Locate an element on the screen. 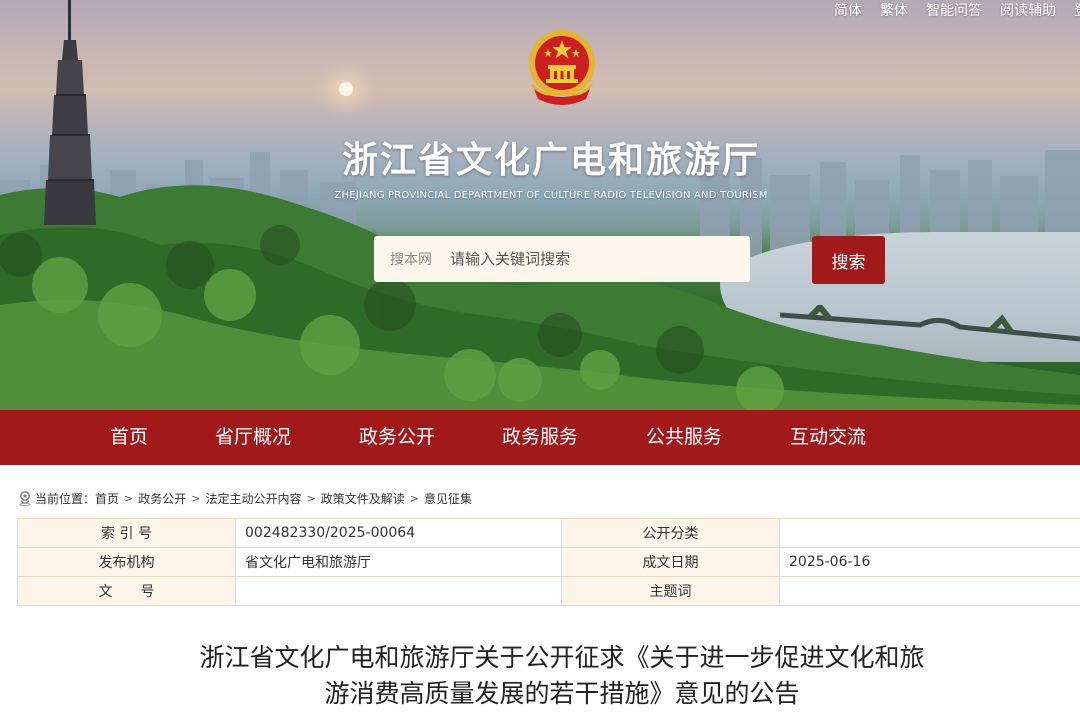  table-row: 索 引 号 002482330/2025-00064 公开分类 is located at coordinates (548, 533).